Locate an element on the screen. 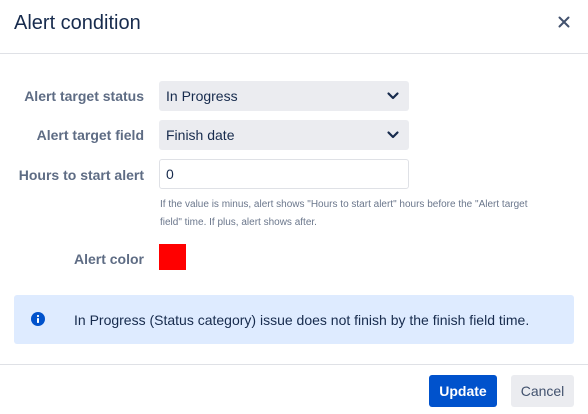 The width and height of the screenshot is (588, 414). close-button is located at coordinates (564, 22).